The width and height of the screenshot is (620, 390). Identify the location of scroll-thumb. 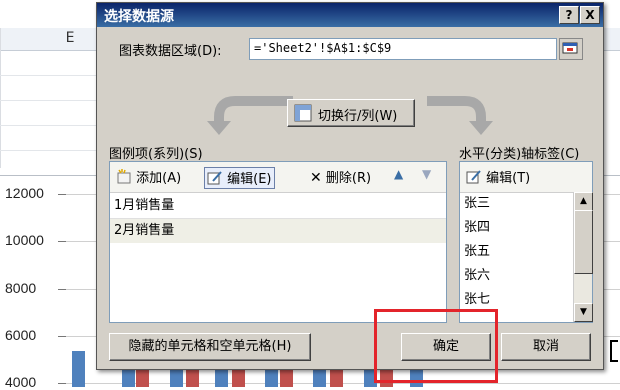
(583, 242).